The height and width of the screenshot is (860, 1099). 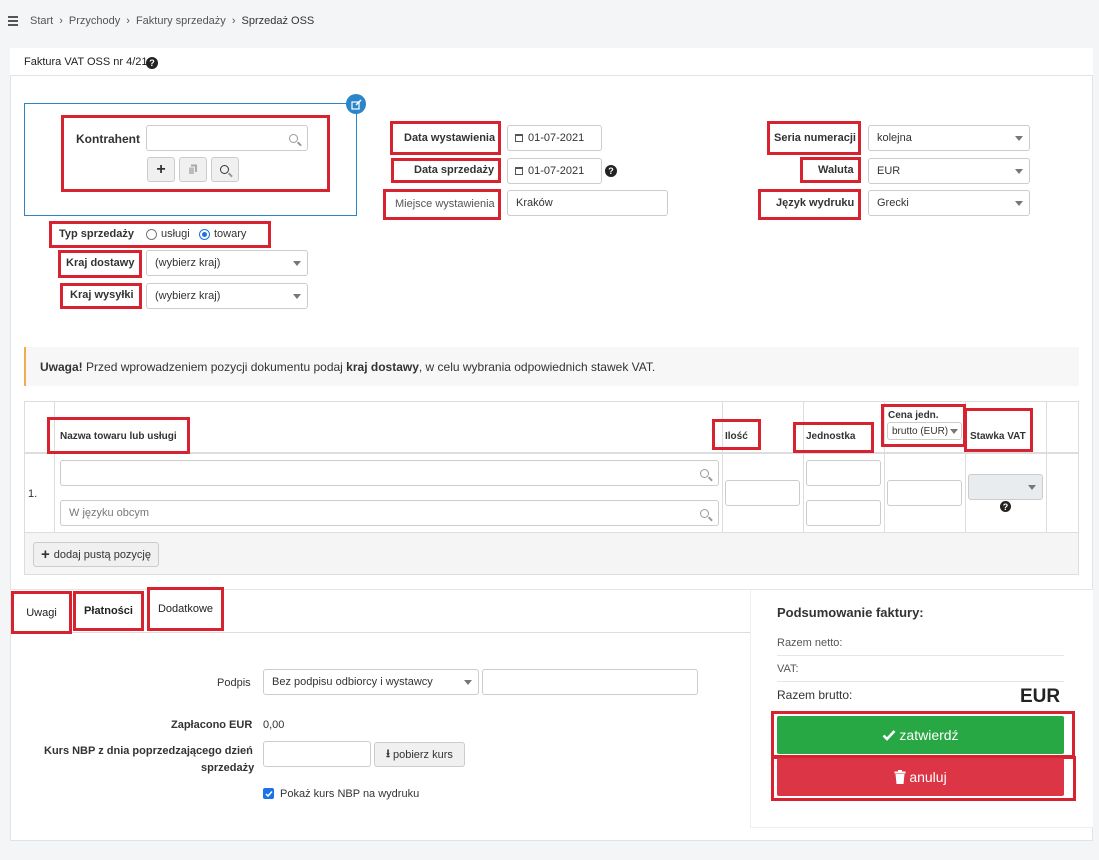 I want to click on delivery-country-label: Kraj dostawy, so click(x=100, y=263).